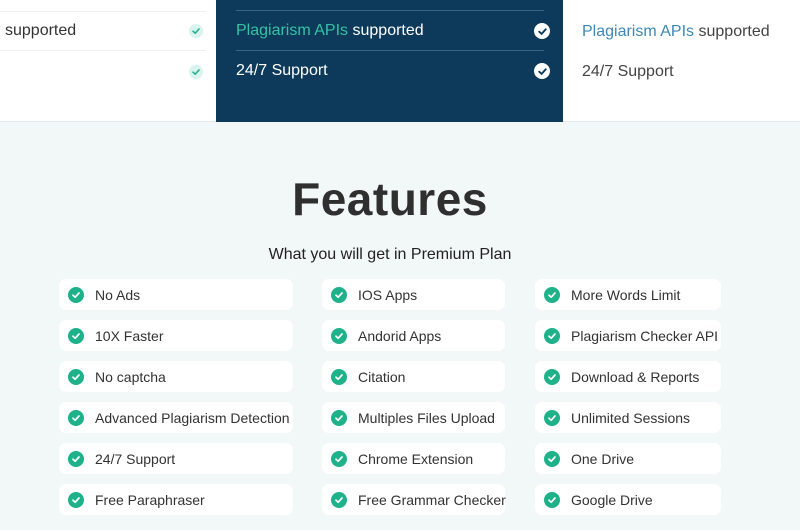 This screenshot has width=800, height=530. What do you see at coordinates (400, 335) in the screenshot?
I see `feature-label: Andorid Apps` at bounding box center [400, 335].